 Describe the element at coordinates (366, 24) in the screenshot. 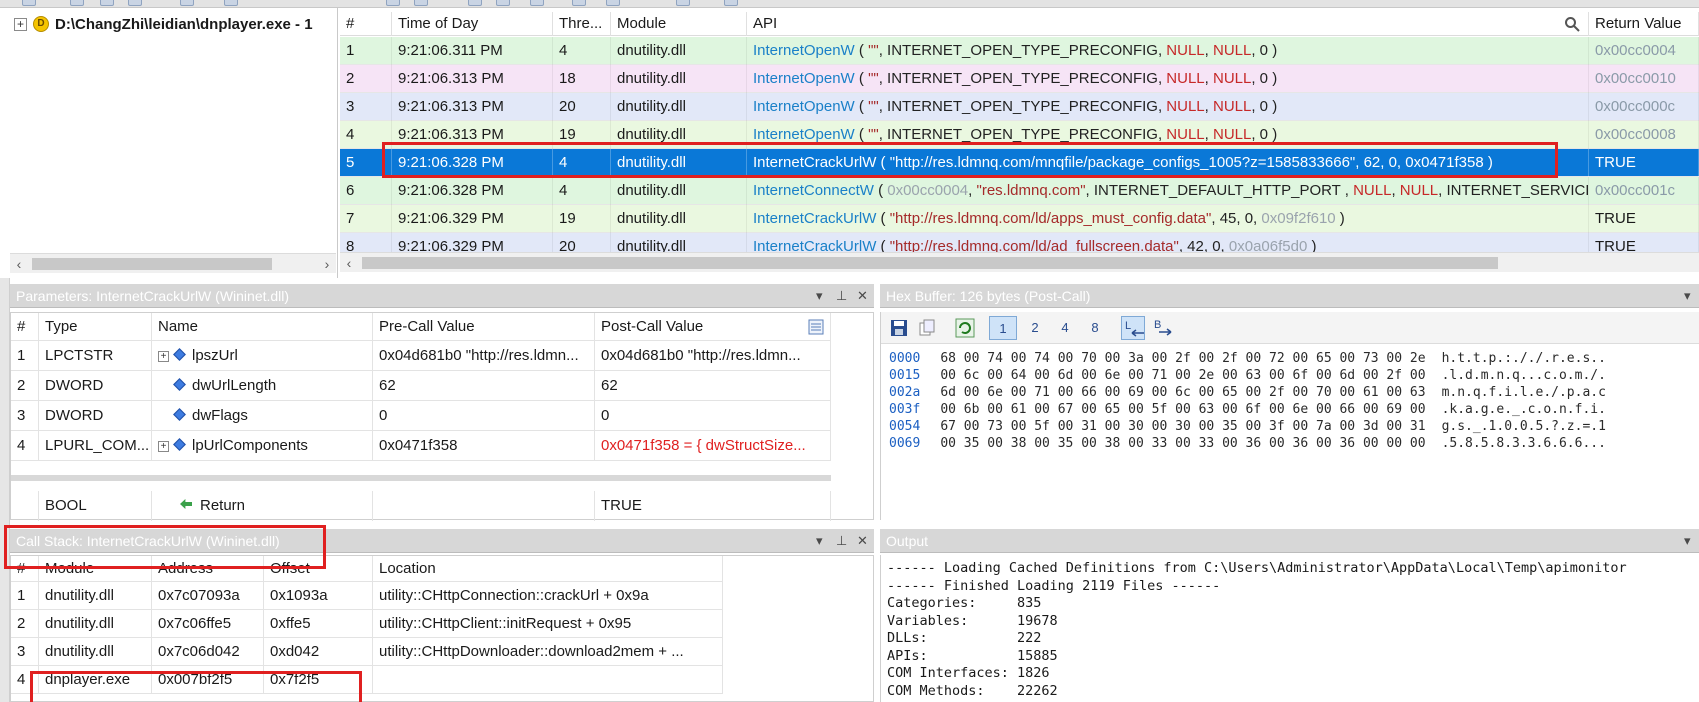

I see `col-header-num: #` at that location.